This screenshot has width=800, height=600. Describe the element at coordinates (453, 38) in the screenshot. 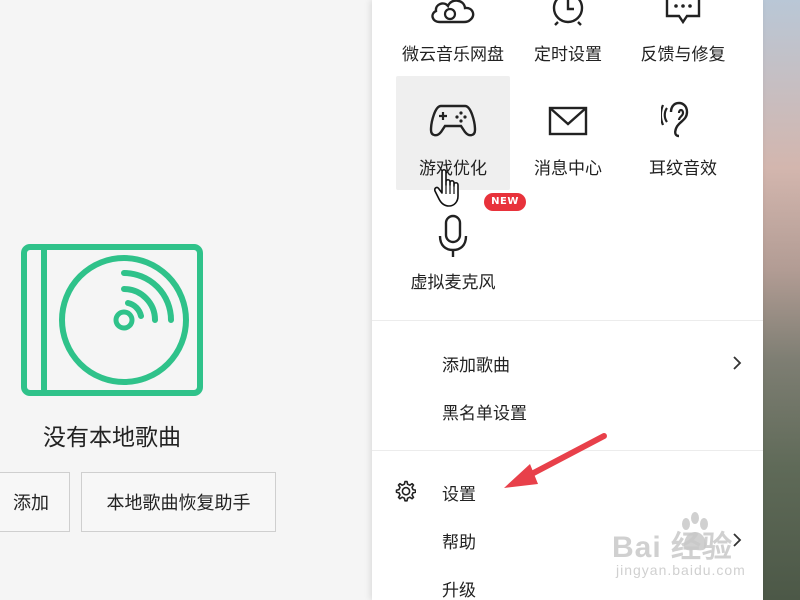

I see `tile-weiyun-cloud-drive: 微云音乐网盘` at that location.